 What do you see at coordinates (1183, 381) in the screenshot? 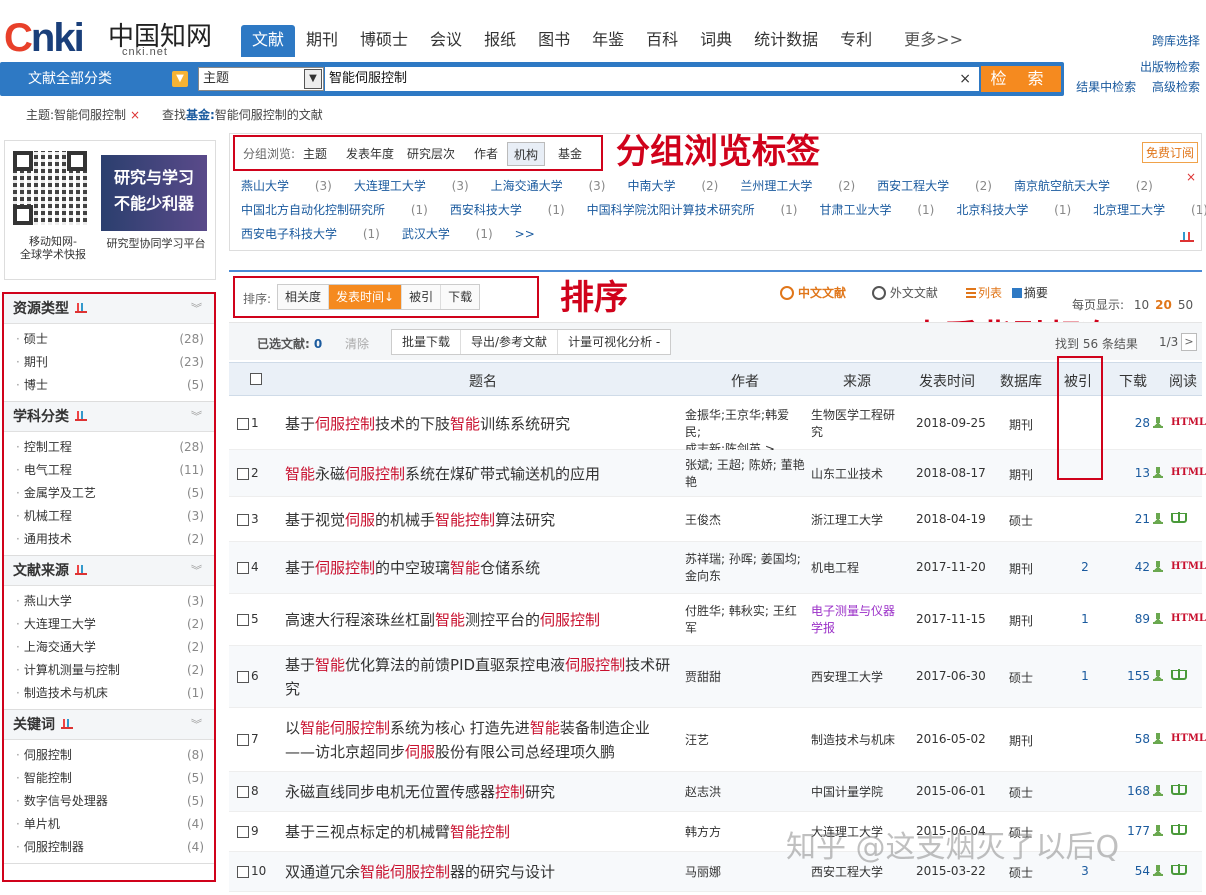
I see `col-read: 阅读` at bounding box center [1183, 381].